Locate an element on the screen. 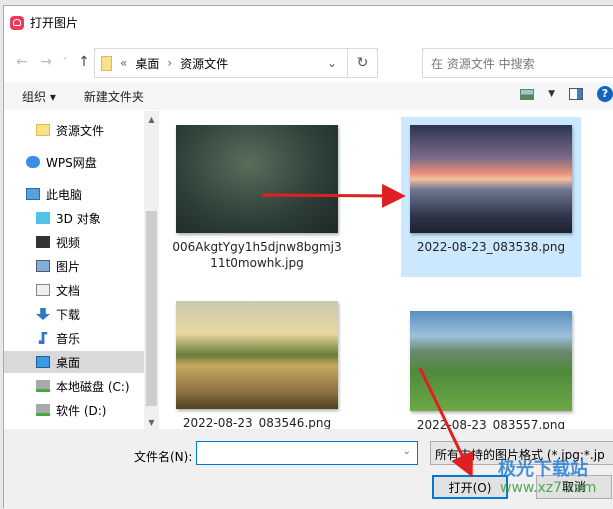 The height and width of the screenshot is (509, 613). app-icon is located at coordinates (17, 22).